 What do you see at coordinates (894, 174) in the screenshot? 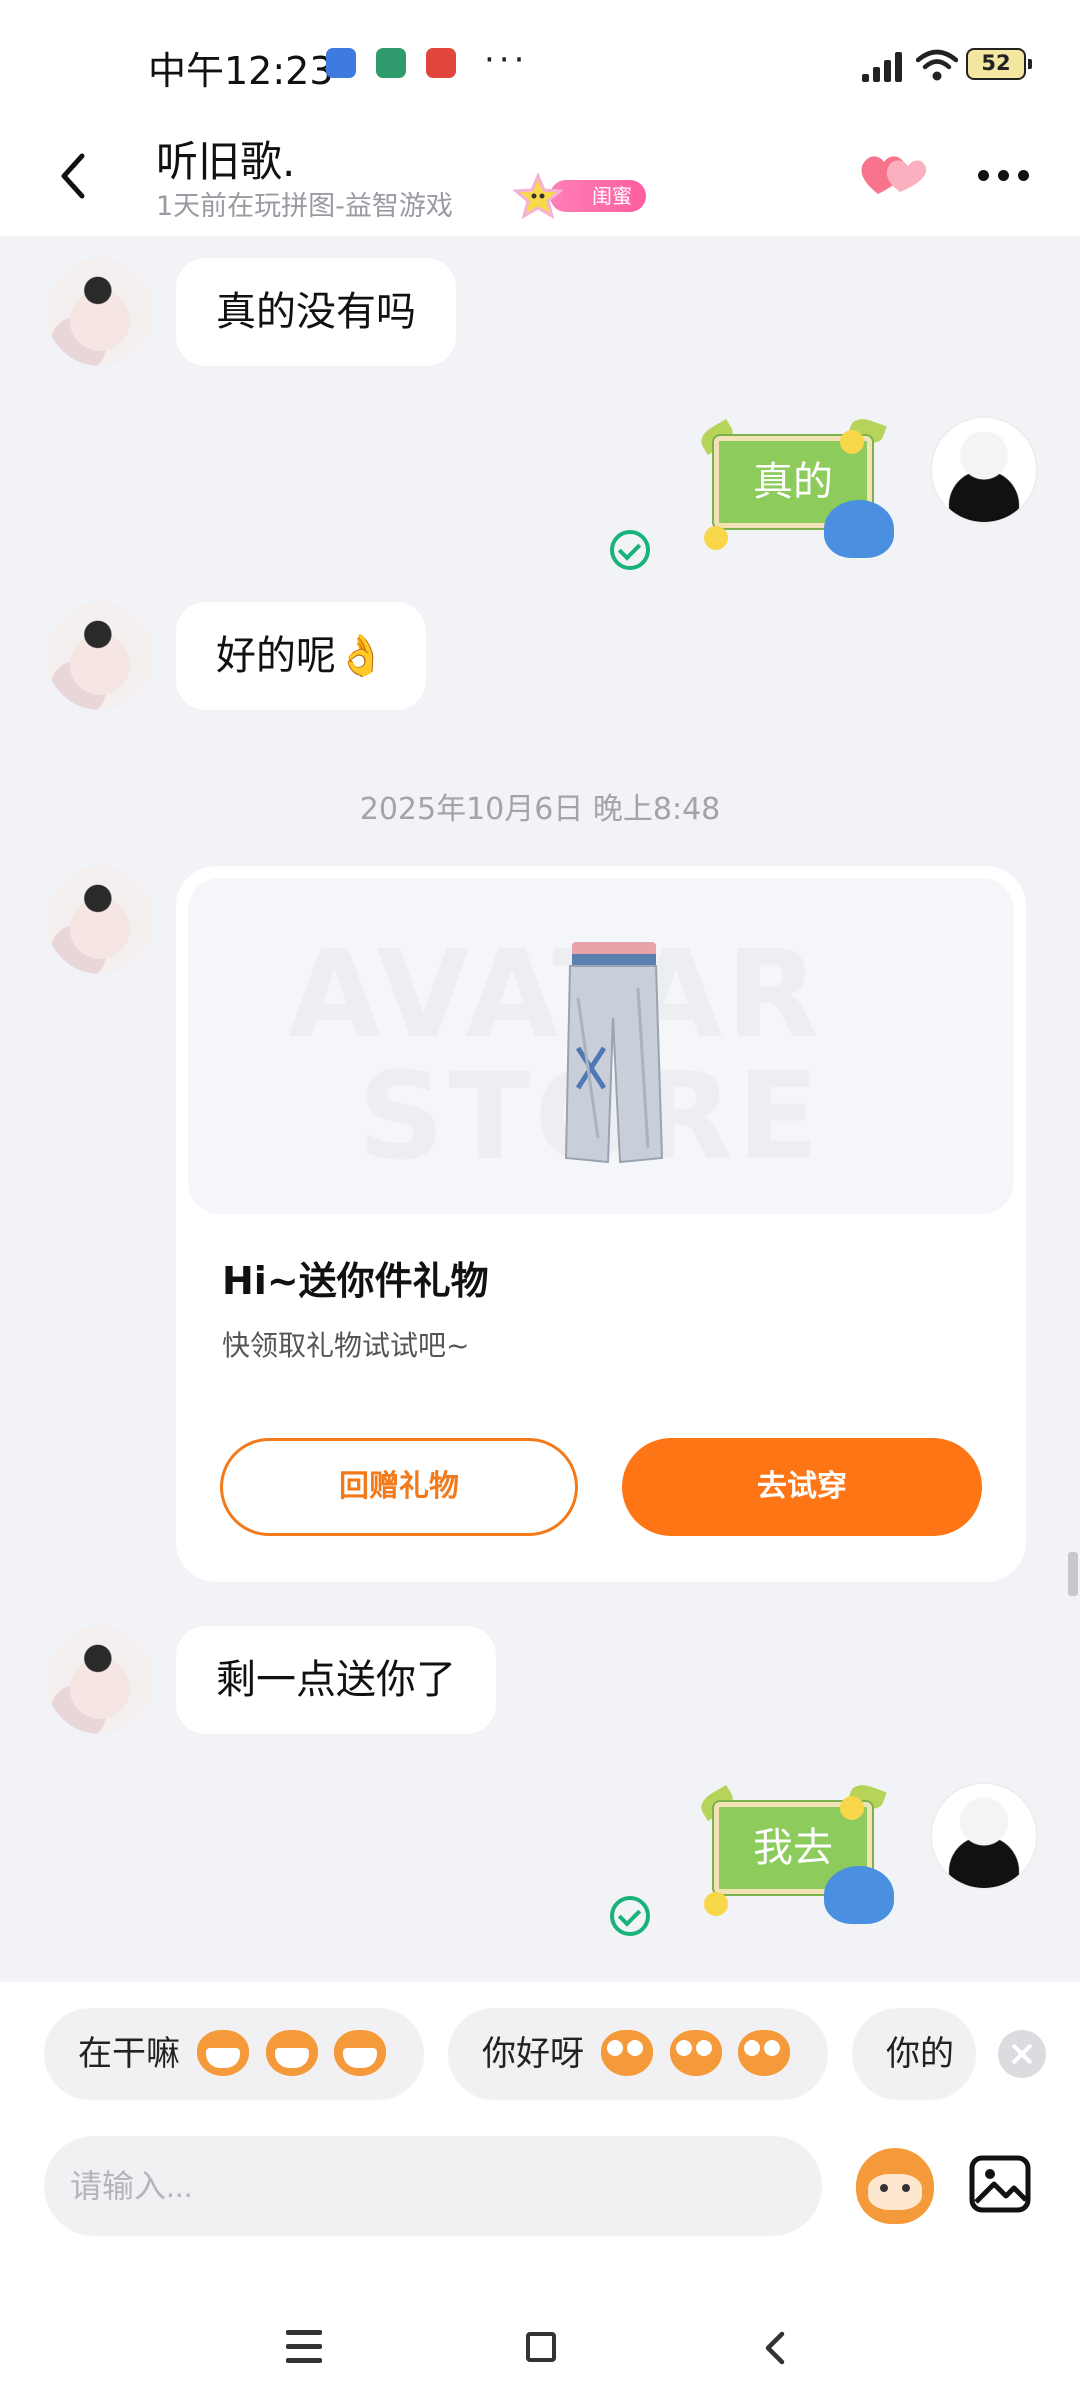
I see `hearts-icon` at bounding box center [894, 174].